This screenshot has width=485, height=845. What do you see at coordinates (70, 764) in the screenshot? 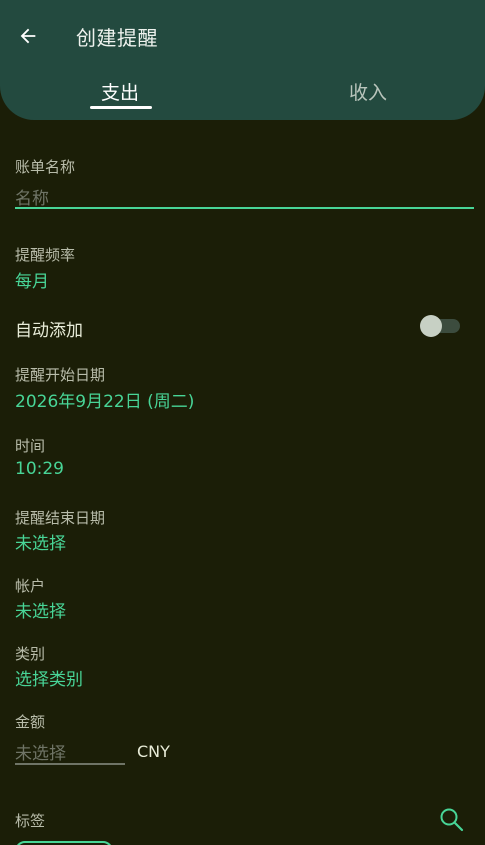
I see `amount-underline` at bounding box center [70, 764].